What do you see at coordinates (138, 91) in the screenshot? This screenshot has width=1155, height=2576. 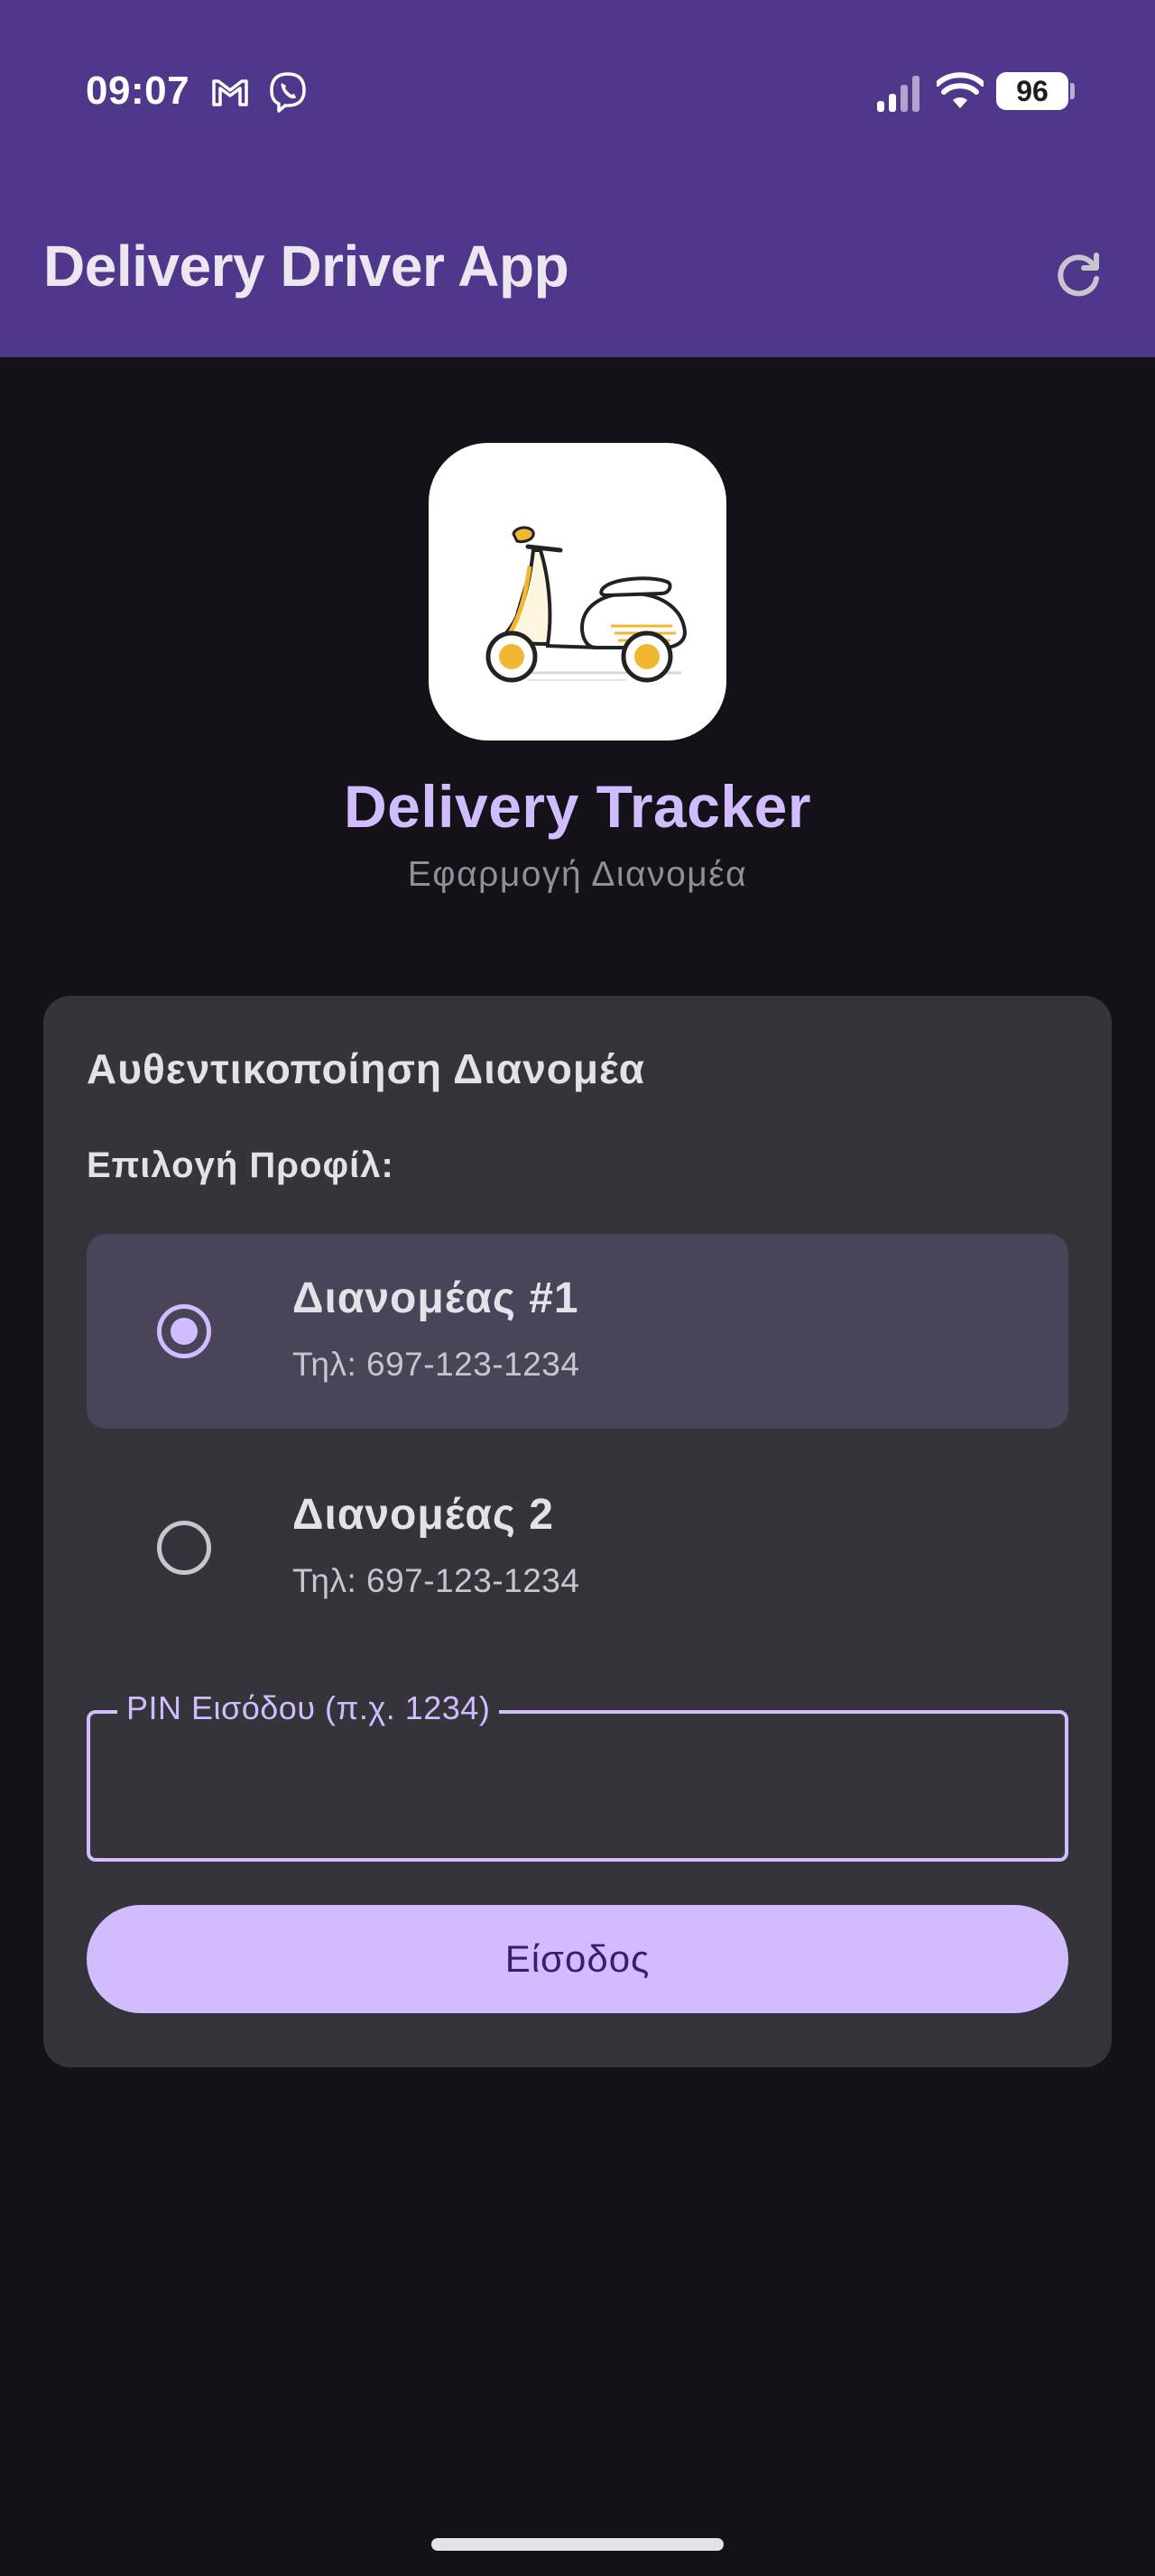 I see `status-time: 09:07` at bounding box center [138, 91].